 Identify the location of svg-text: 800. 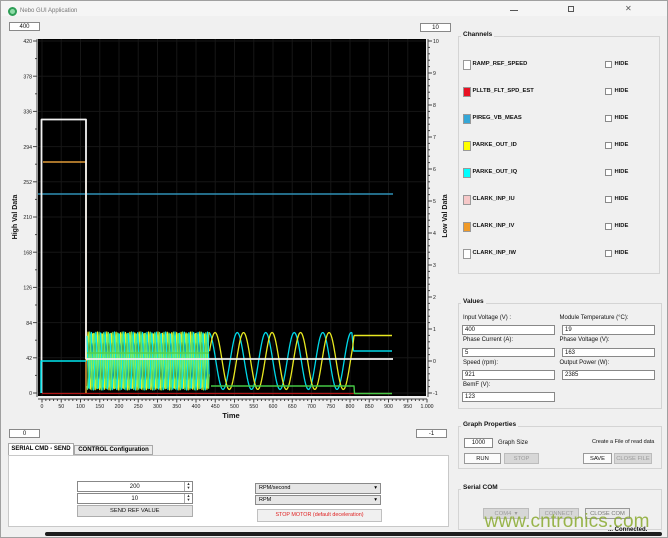
(350, 407).